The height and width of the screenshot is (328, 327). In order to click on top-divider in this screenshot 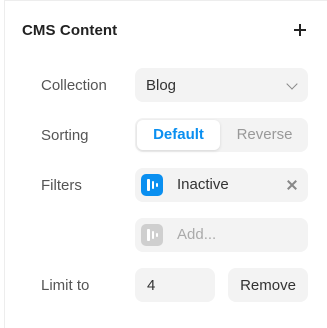, I will do `click(166, 0)`.